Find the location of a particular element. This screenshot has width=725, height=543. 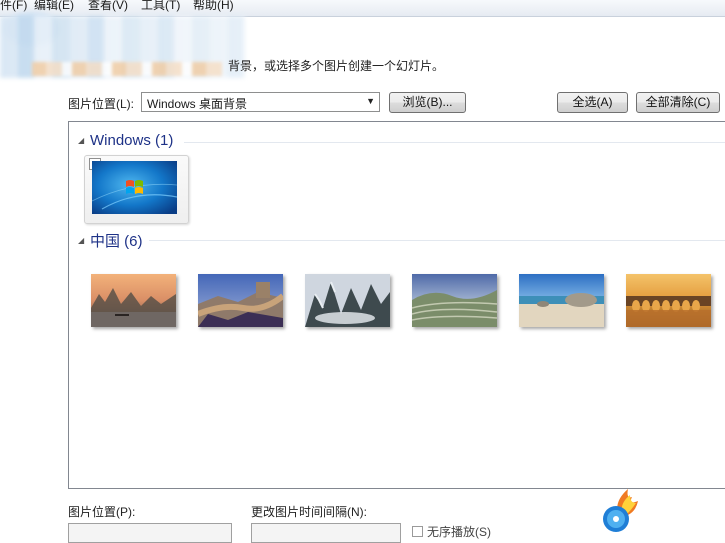

menu-file: 件(F) is located at coordinates (13, 6).